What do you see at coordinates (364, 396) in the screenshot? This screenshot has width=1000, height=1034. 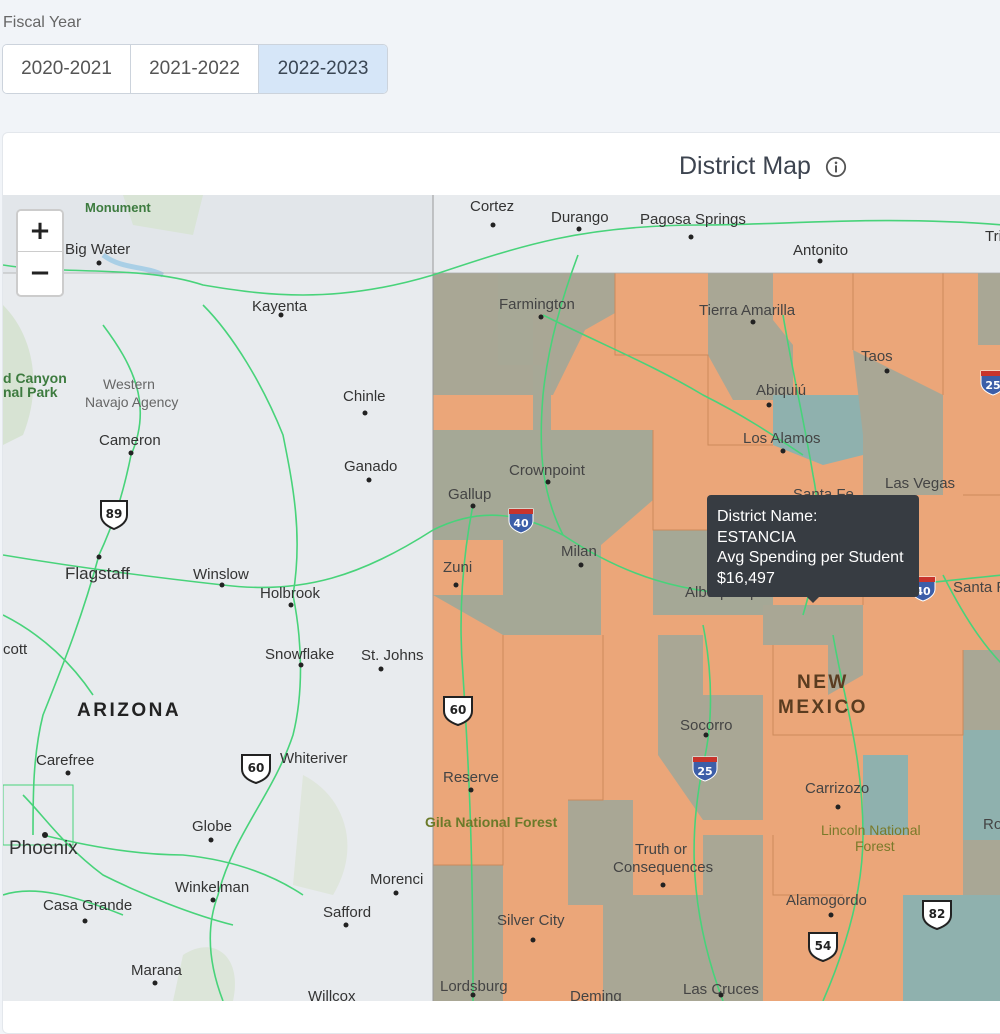 I see `place-label: Chinle` at bounding box center [364, 396].